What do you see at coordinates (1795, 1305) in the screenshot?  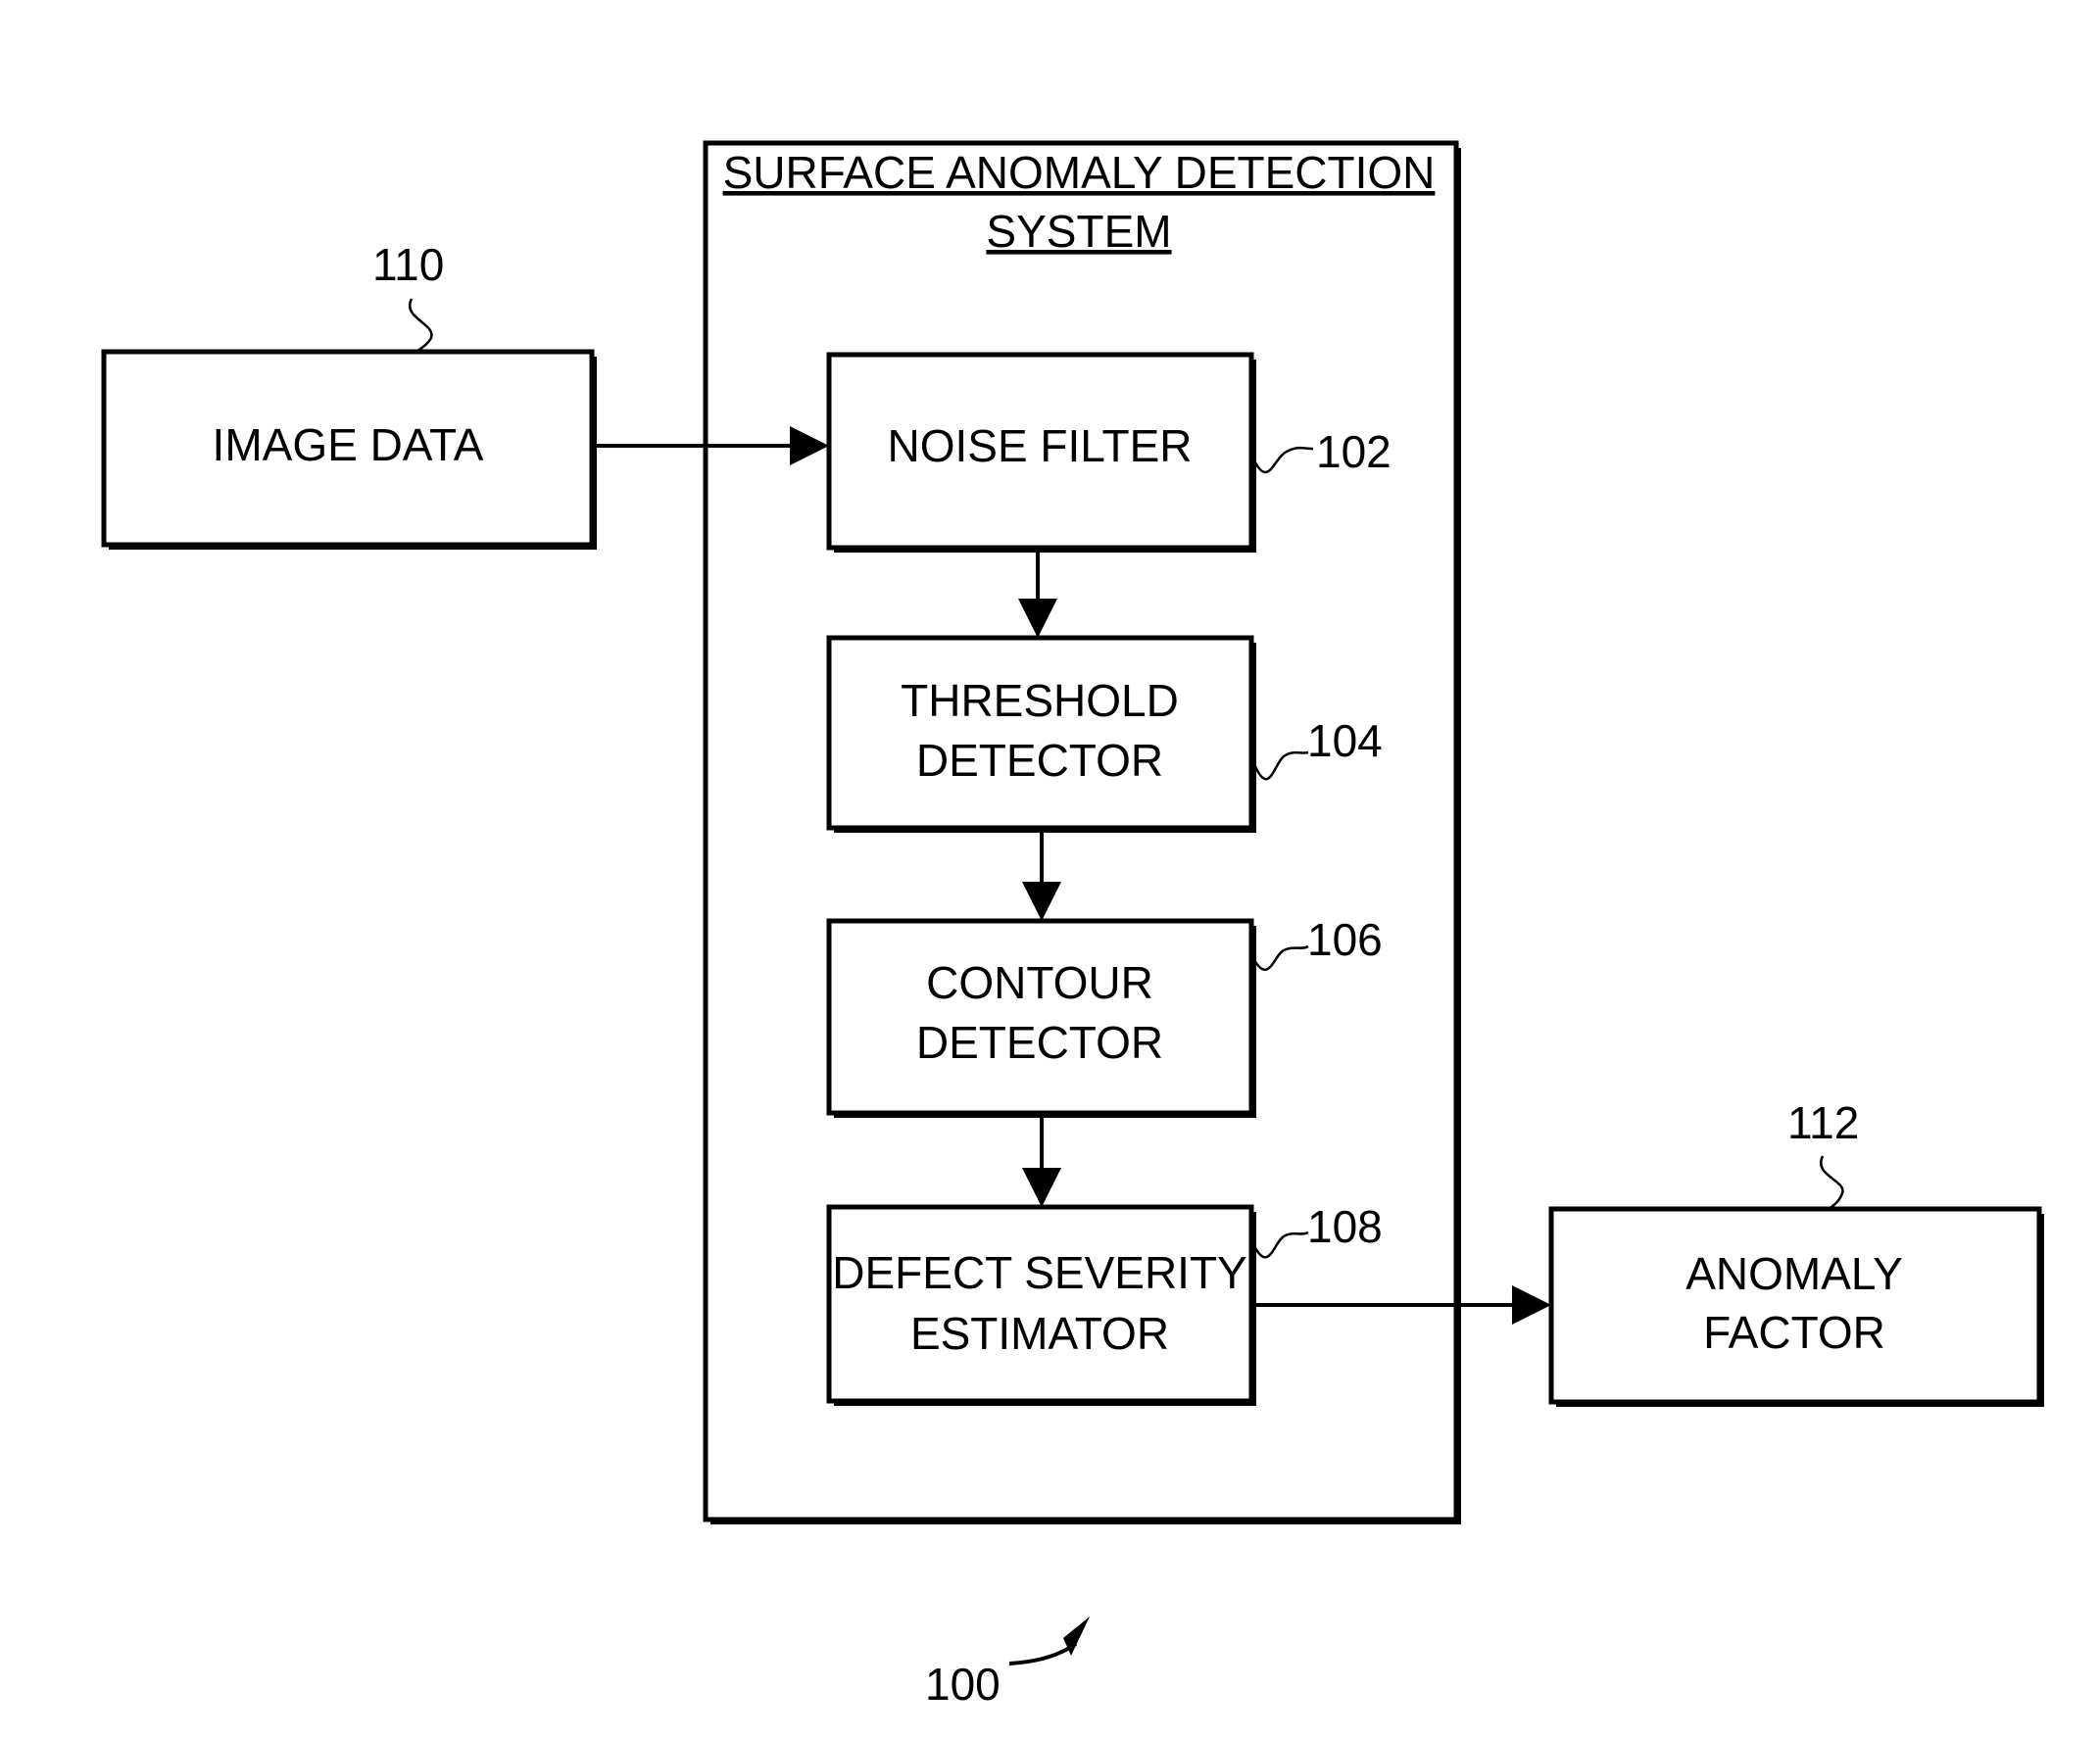 I see `anomaly-factor-box` at bounding box center [1795, 1305].